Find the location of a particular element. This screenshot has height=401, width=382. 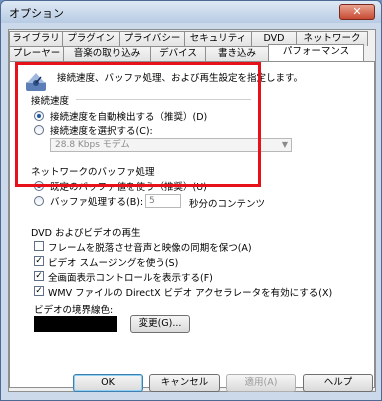

tab-plugins: プラグイン is located at coordinates (91, 38).